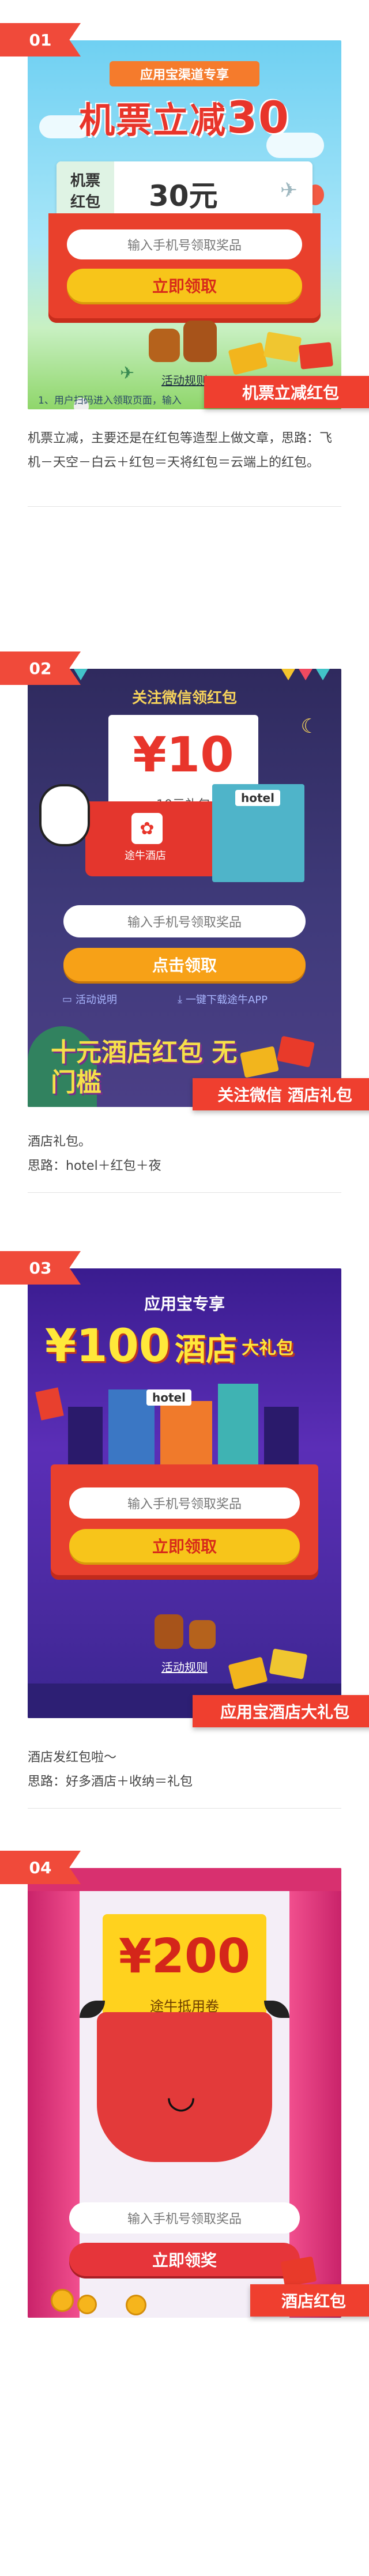 This screenshot has width=369, height=2576. What do you see at coordinates (40, 1268) in the screenshot?
I see `section-badge: 03` at bounding box center [40, 1268].